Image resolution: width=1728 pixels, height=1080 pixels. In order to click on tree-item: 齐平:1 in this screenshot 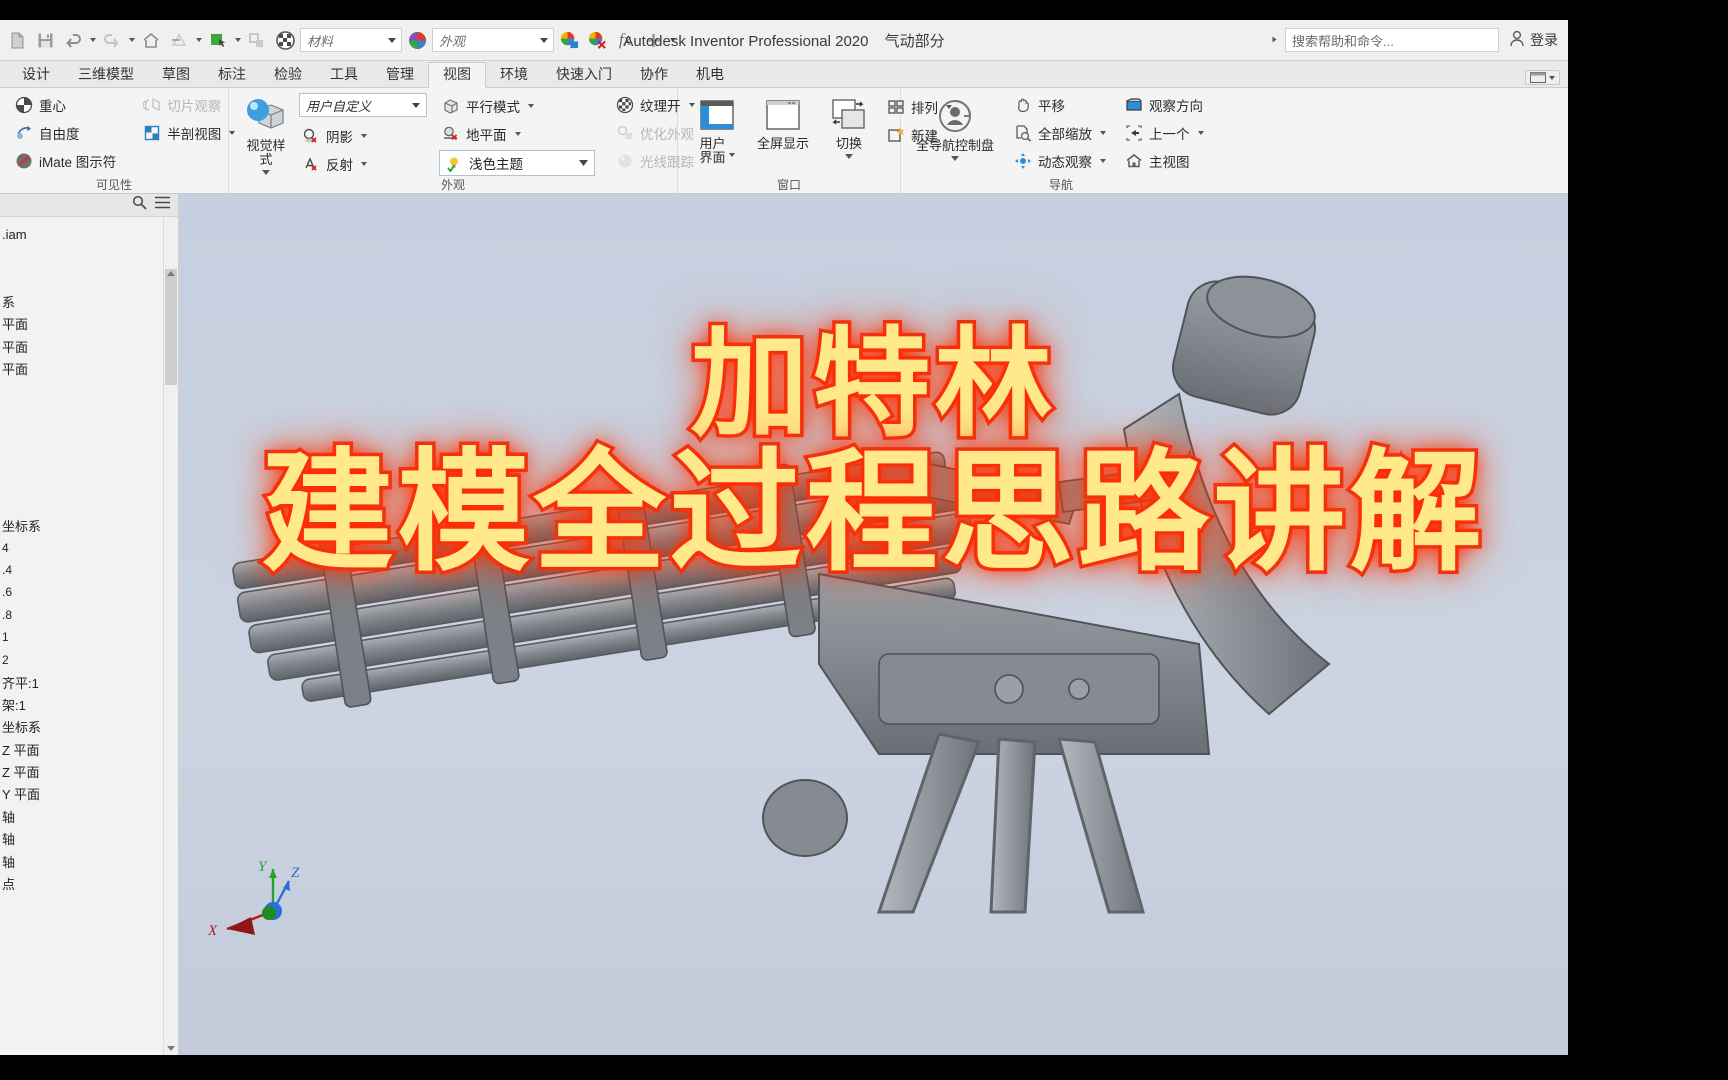, I will do `click(89, 682)`.